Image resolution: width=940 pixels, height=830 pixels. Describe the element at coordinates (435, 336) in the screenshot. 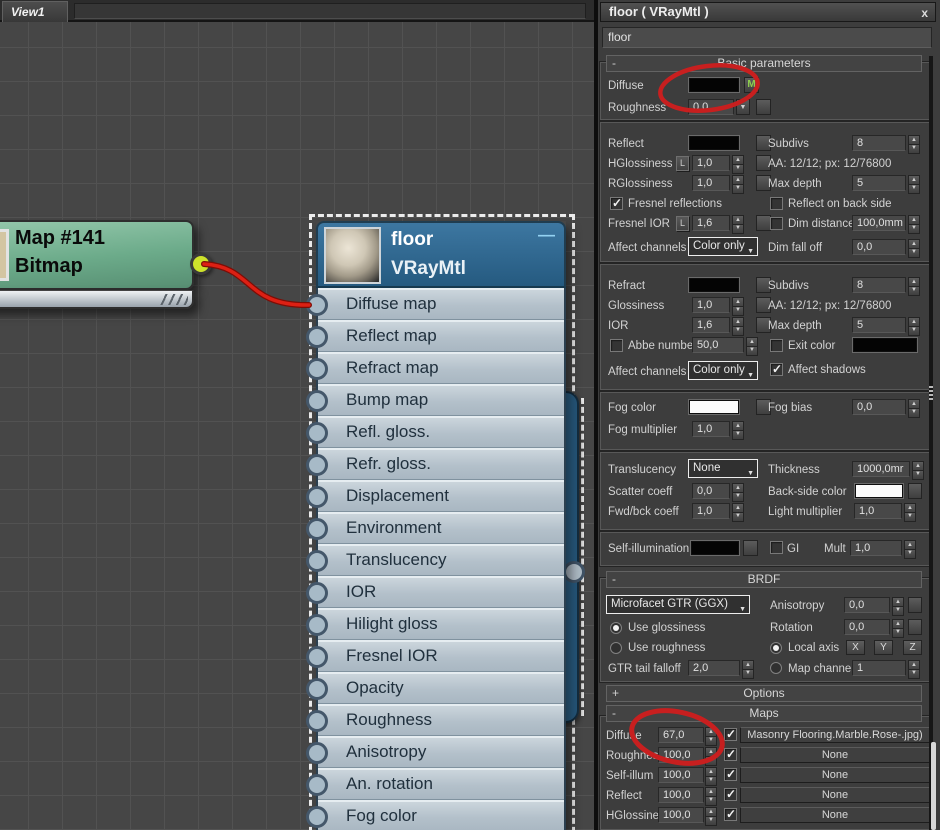

I see `node-slot: Reflect map` at that location.